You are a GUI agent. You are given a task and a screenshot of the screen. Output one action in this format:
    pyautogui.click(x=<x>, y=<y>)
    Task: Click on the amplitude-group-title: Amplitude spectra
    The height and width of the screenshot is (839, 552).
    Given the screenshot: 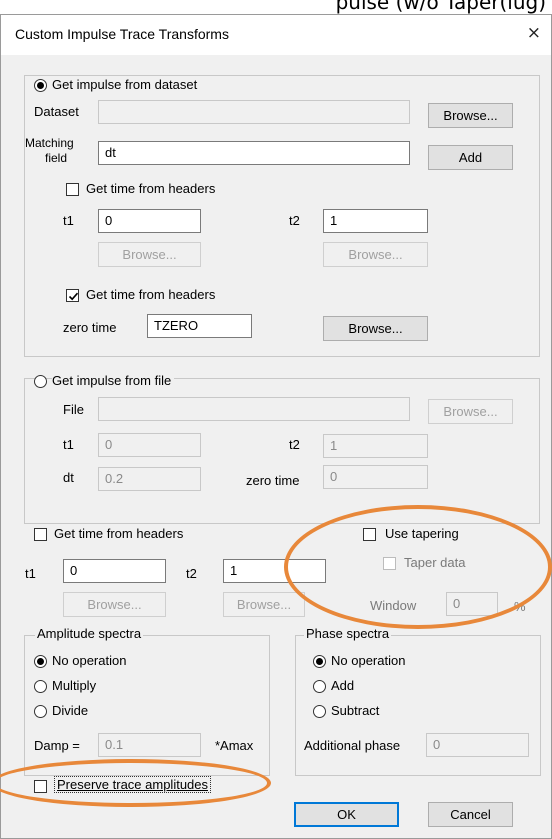 What is the action you would take?
    pyautogui.click(x=89, y=633)
    